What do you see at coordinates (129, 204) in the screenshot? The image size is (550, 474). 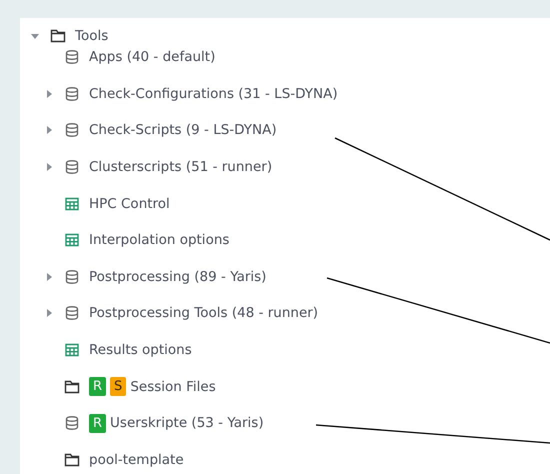 I see `tree-item-label: HPC Control` at bounding box center [129, 204].